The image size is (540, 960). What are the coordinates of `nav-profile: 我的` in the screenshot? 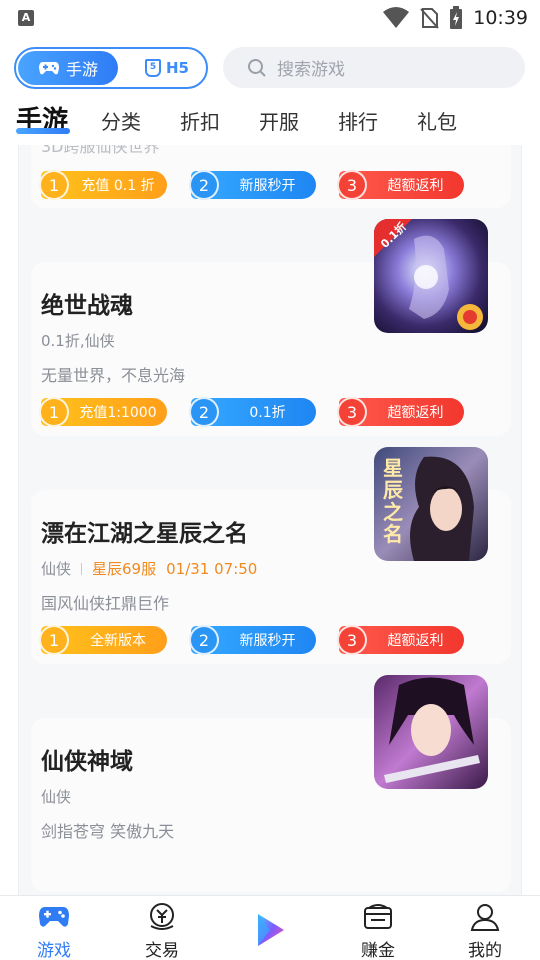 It's located at (485, 931).